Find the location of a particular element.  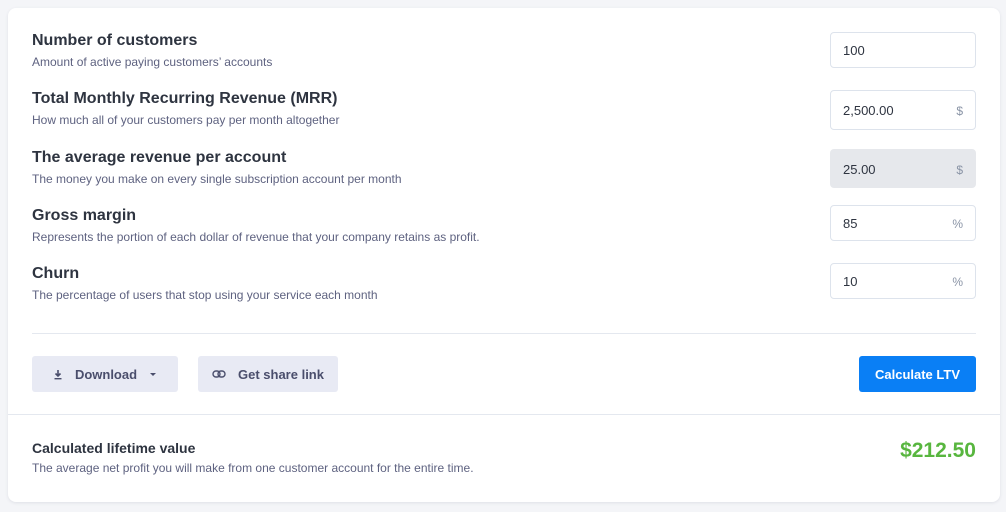

arpa-value: 25.00 is located at coordinates (859, 169).